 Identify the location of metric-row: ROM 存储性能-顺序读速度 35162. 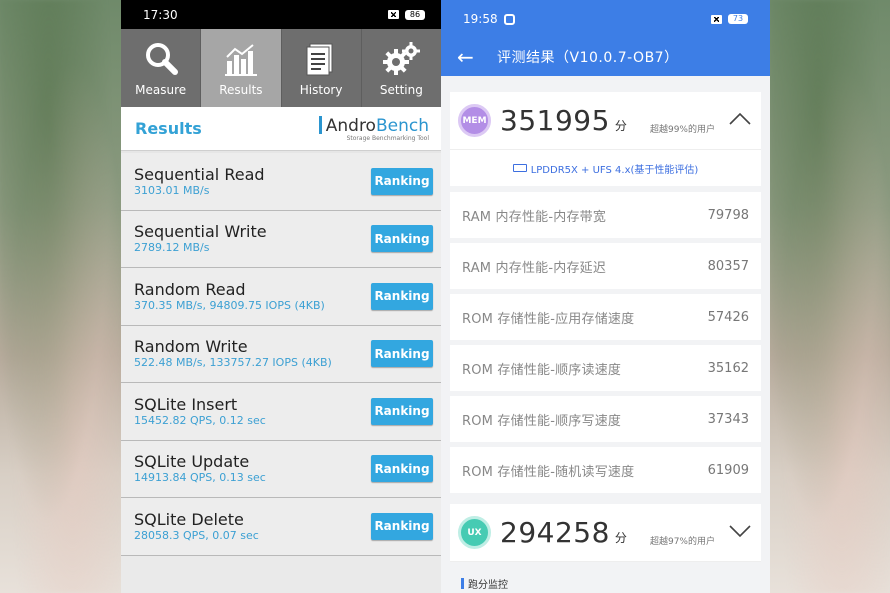
(605, 368).